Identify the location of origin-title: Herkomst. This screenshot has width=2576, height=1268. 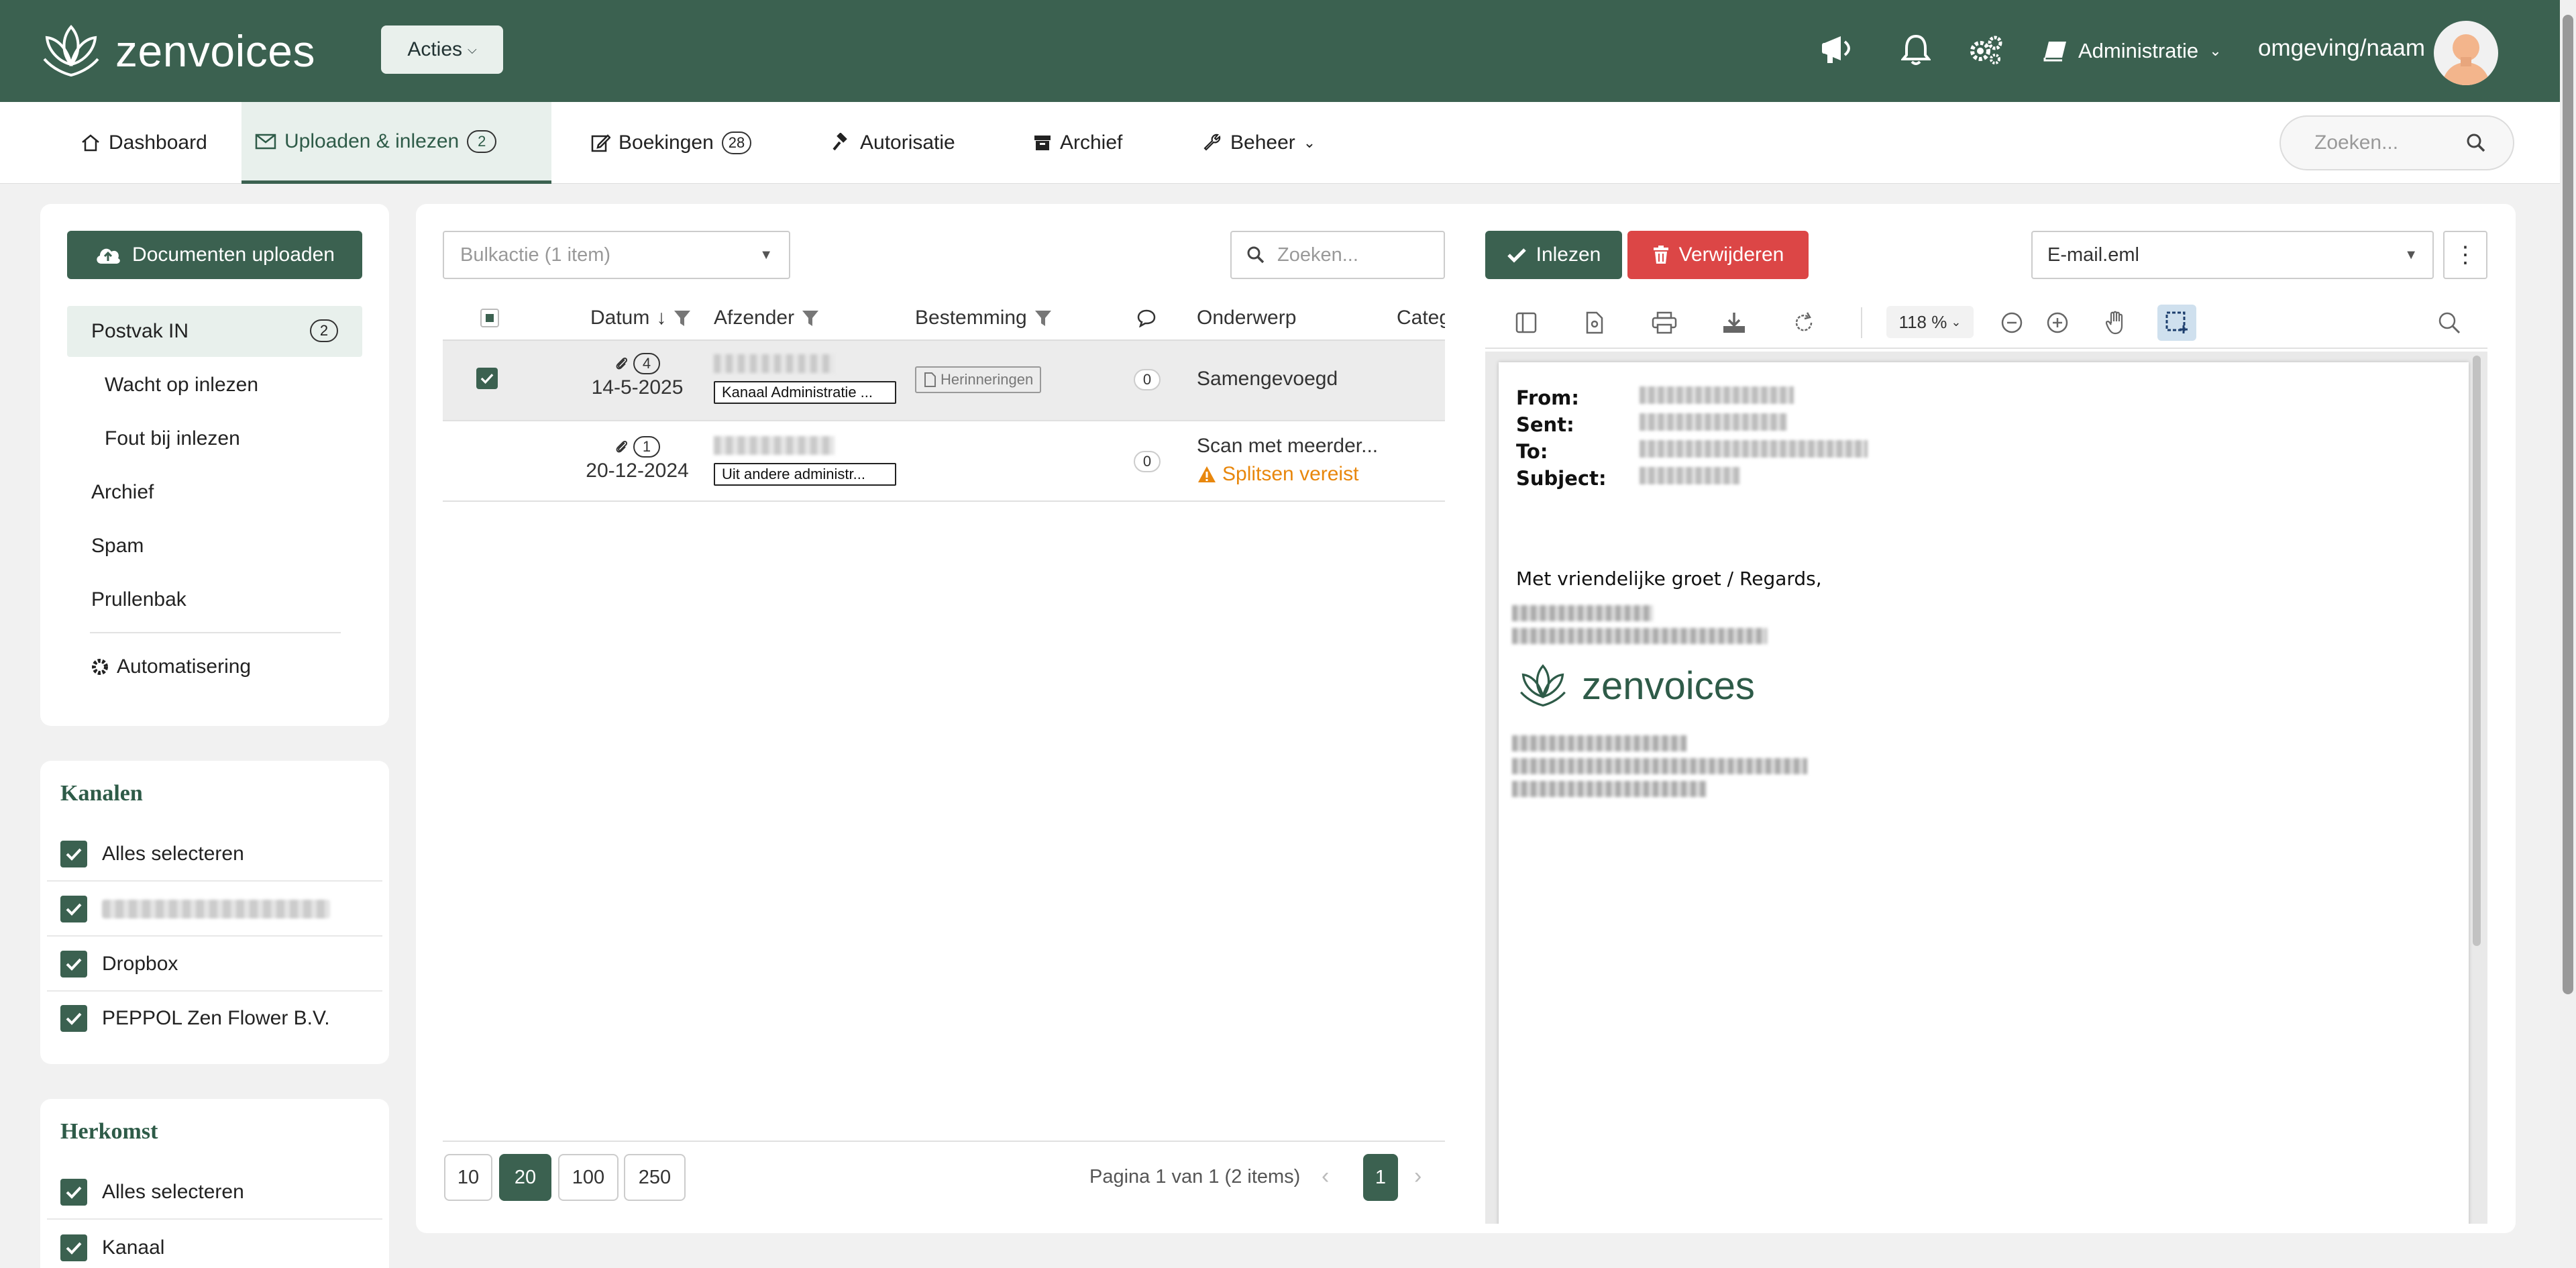
(109, 1131).